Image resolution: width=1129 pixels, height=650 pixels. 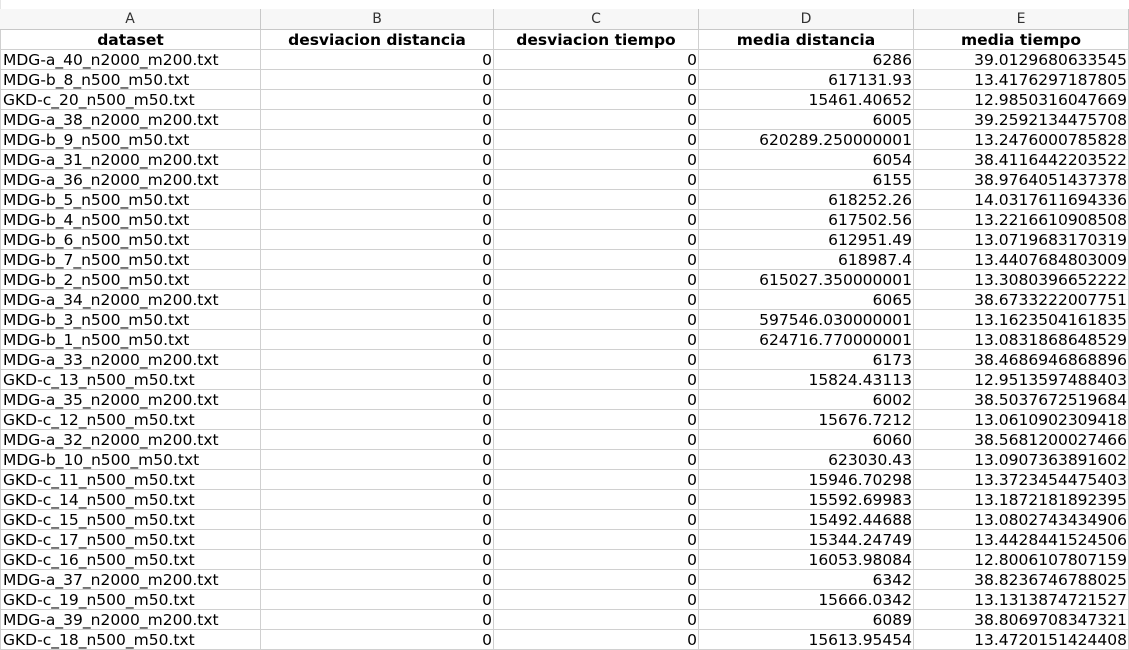 I want to click on column-title-cell: dataset, so click(x=130, y=40).